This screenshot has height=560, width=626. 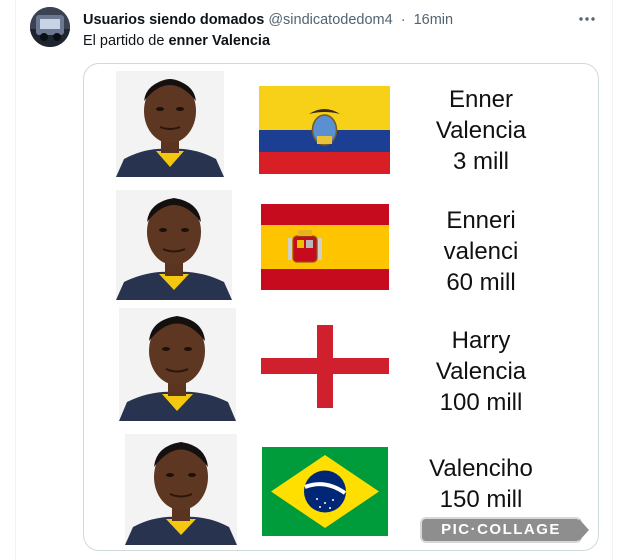 I want to click on post-text: El partido de enner Valencia, so click(x=333, y=41).